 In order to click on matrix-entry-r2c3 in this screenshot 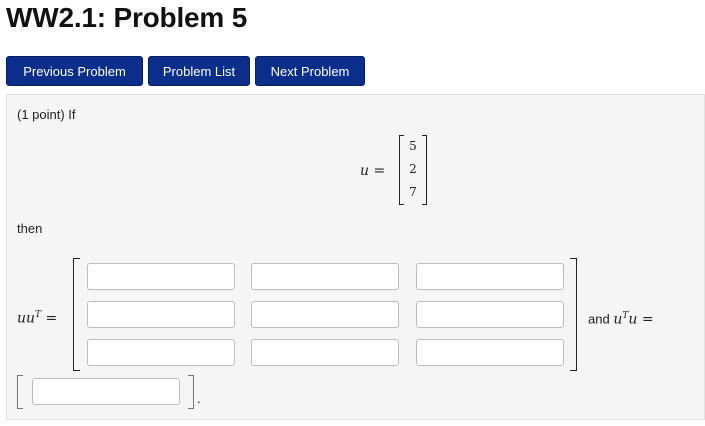, I will do `click(490, 314)`.